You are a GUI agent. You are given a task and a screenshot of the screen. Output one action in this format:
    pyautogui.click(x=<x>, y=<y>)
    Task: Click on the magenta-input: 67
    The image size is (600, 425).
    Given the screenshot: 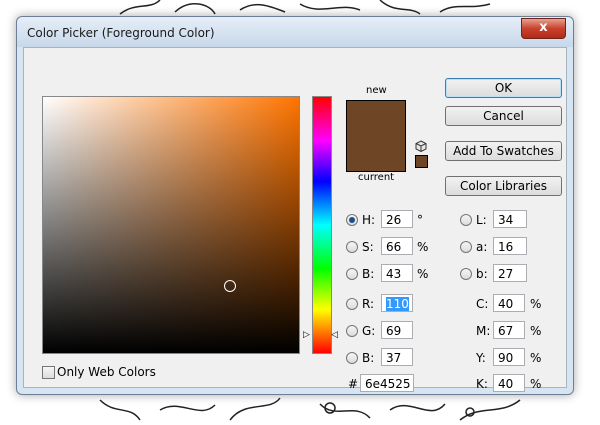 What is the action you would take?
    pyautogui.click(x=509, y=330)
    